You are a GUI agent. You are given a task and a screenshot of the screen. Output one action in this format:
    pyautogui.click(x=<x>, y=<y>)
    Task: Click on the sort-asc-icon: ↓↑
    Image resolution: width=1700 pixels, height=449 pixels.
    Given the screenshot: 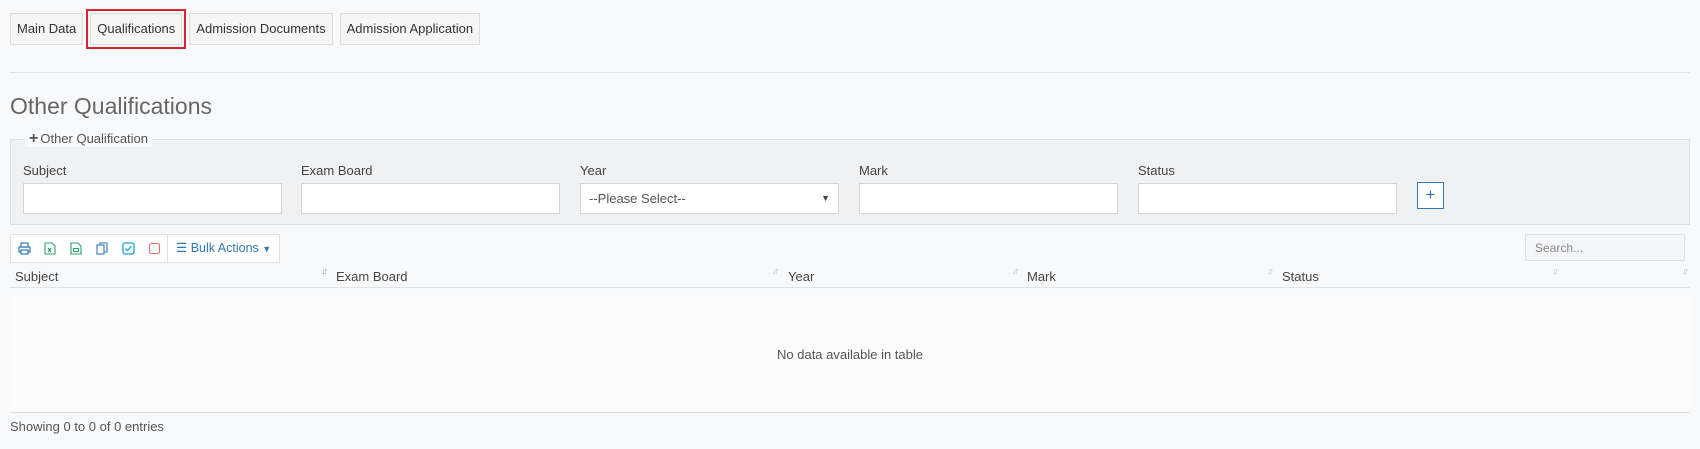 What is the action you would take?
    pyautogui.click(x=324, y=271)
    